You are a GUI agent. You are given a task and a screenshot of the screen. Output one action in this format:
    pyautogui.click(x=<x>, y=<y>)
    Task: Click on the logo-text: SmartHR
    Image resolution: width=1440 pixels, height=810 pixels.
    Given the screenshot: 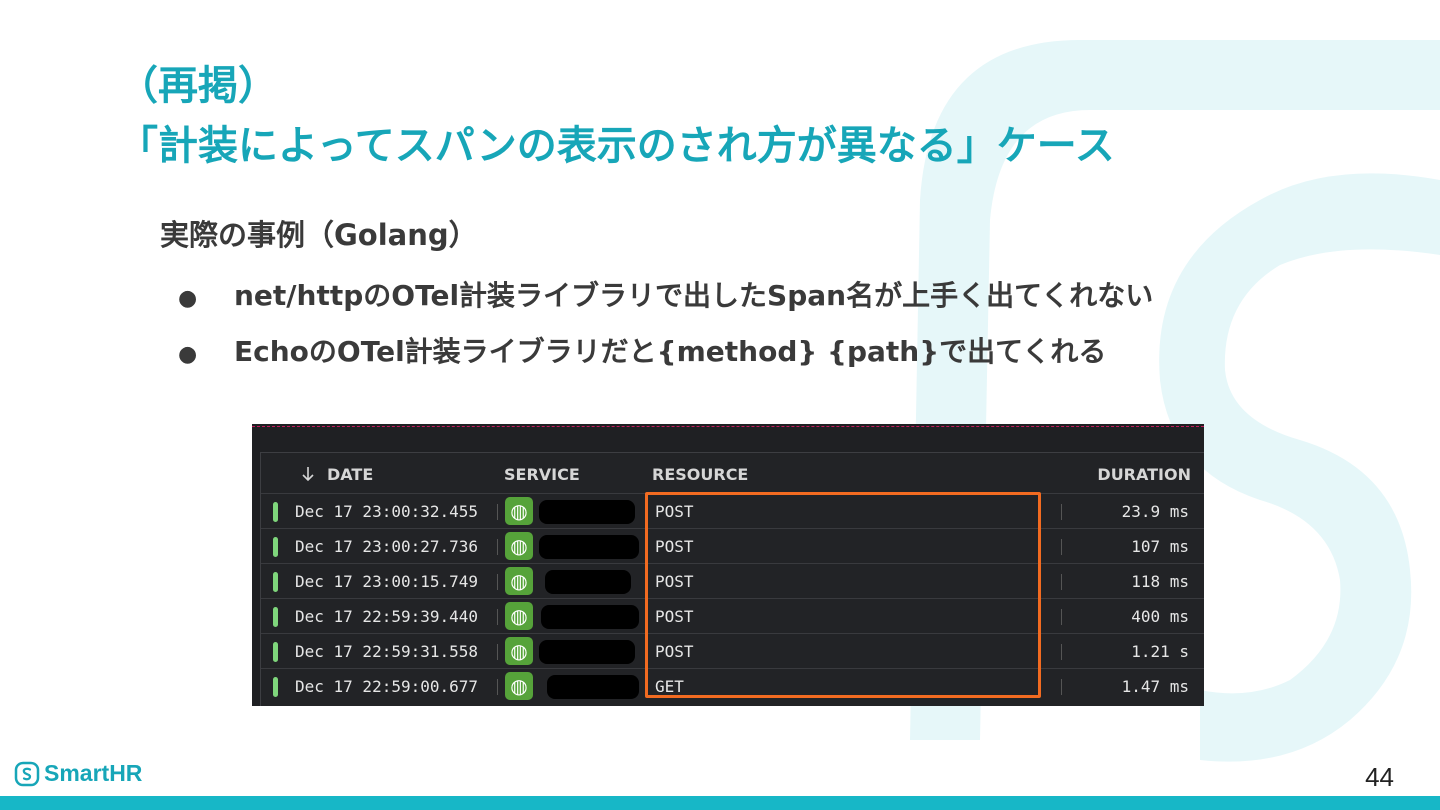 What is the action you would take?
    pyautogui.click(x=93, y=773)
    